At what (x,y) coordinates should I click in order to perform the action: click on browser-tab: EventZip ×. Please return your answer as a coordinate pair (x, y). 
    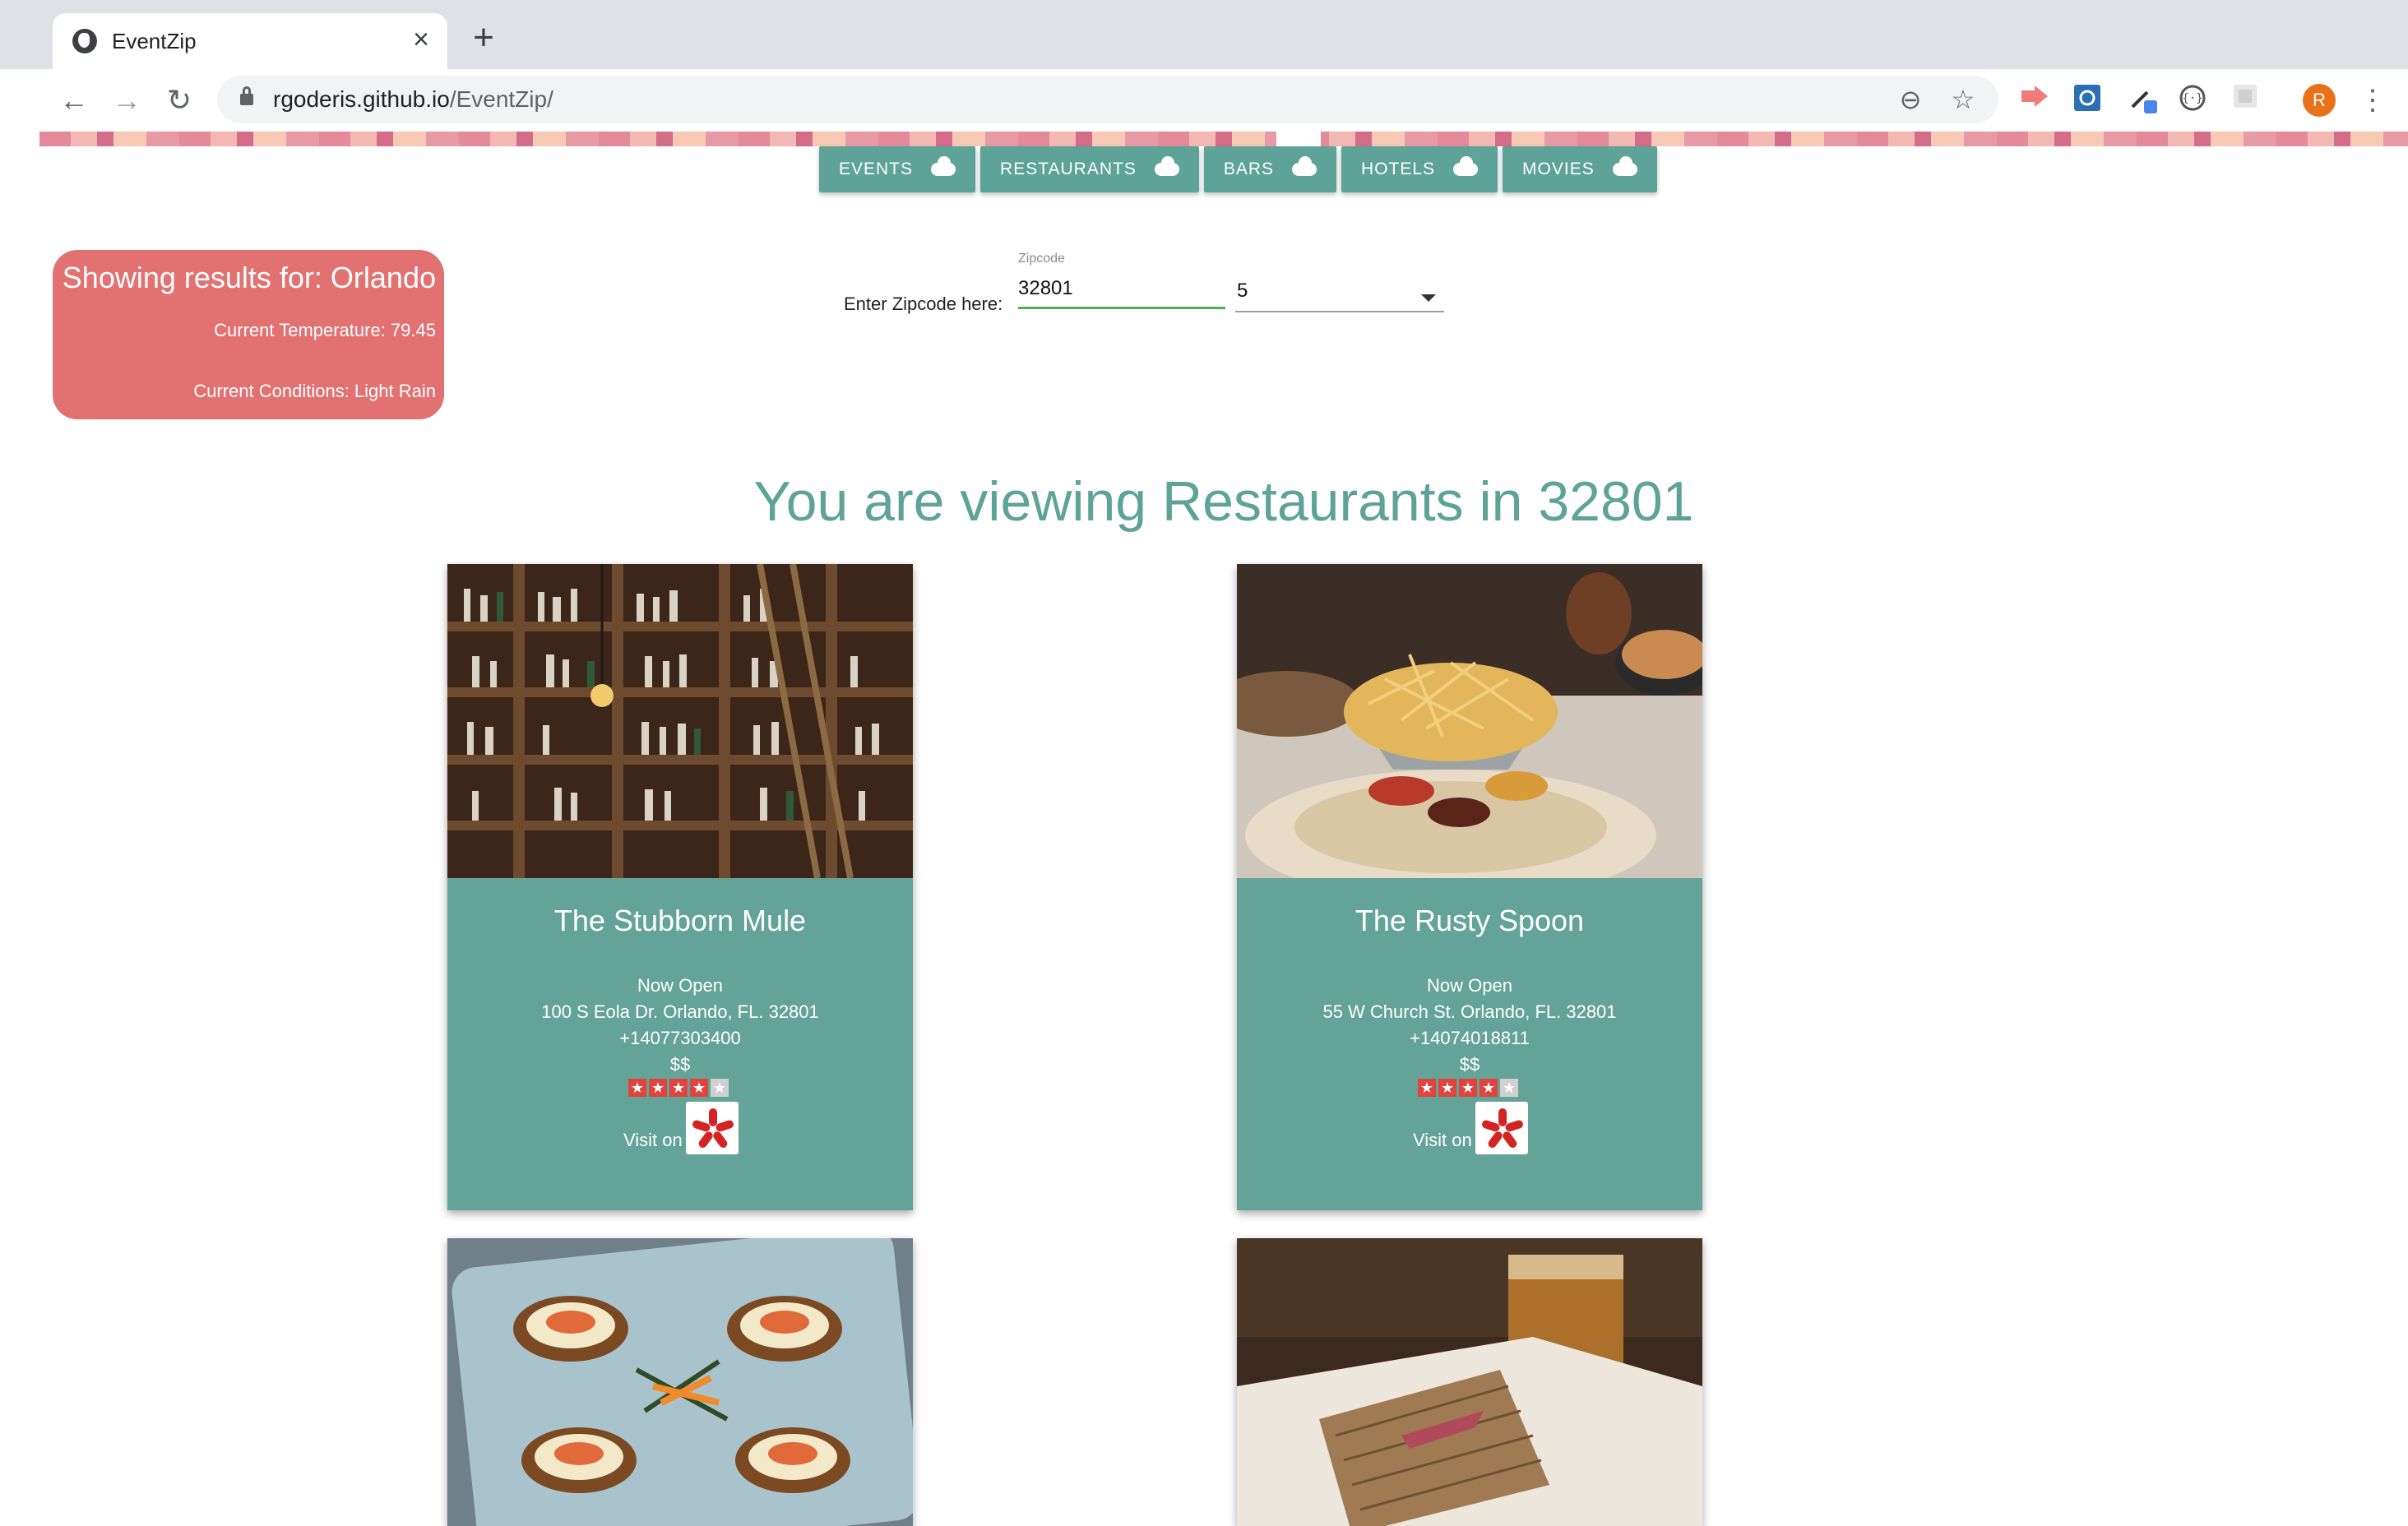
    Looking at the image, I should click on (250, 41).